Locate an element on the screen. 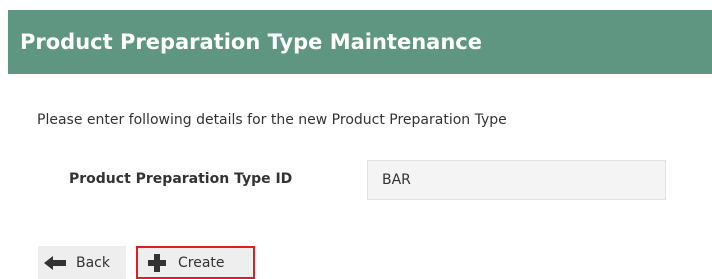 This screenshot has height=279, width=712. back-button-label: Back is located at coordinates (93, 262).